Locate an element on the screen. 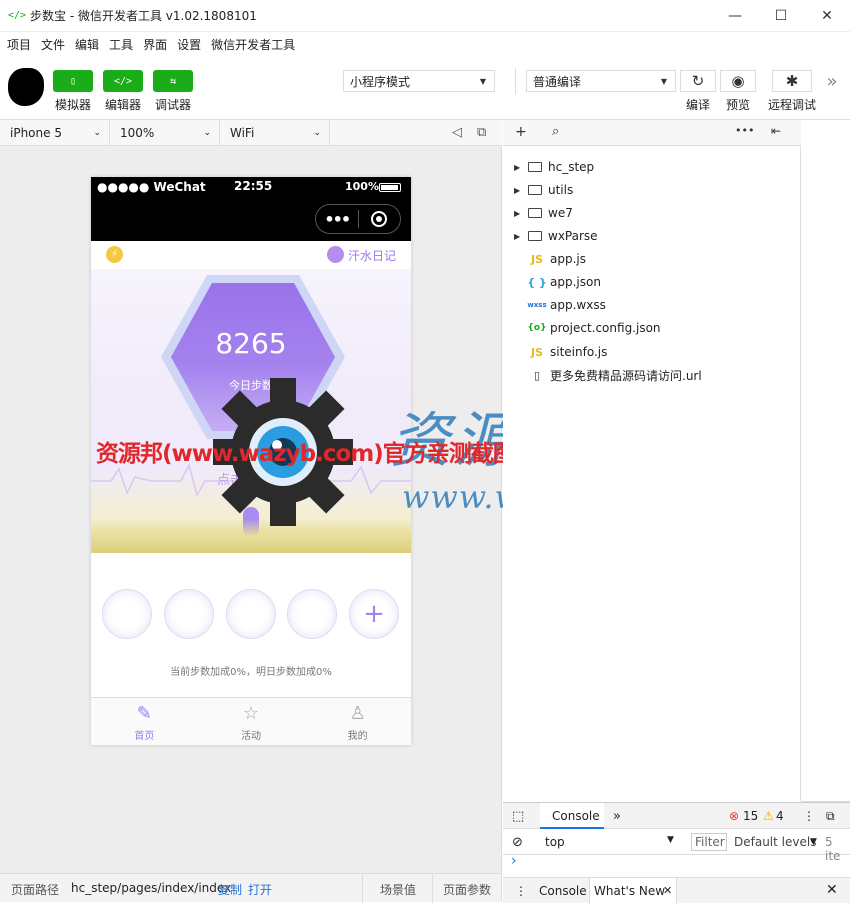  menu-settings: 设置 is located at coordinates (189, 44).